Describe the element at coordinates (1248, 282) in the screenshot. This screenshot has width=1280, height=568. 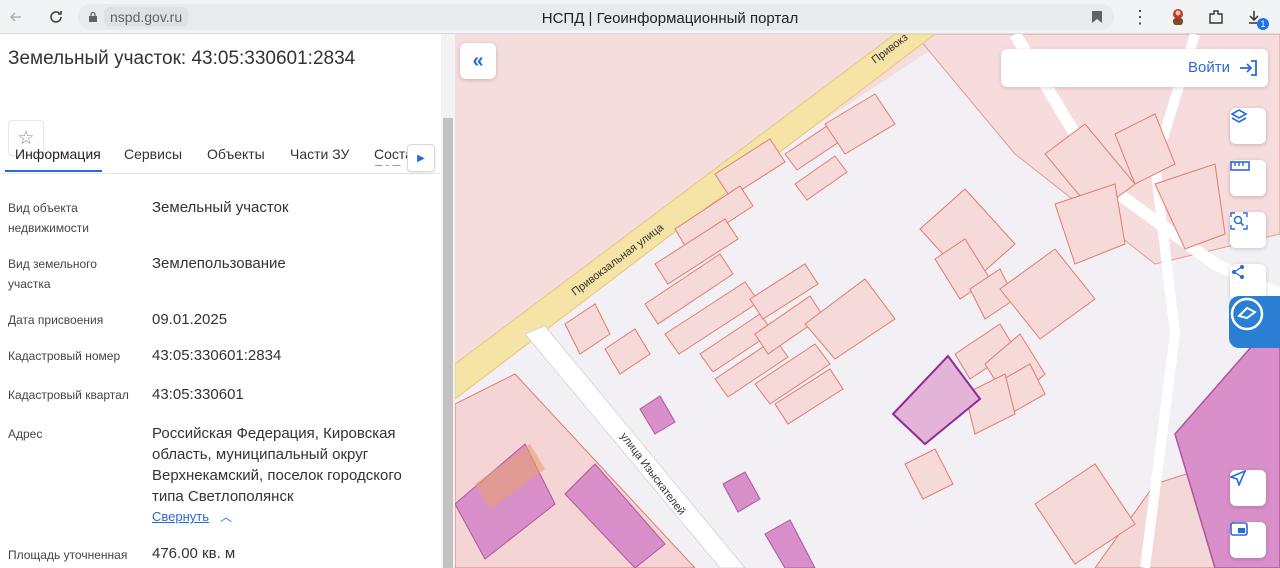
I see `share-button` at that location.